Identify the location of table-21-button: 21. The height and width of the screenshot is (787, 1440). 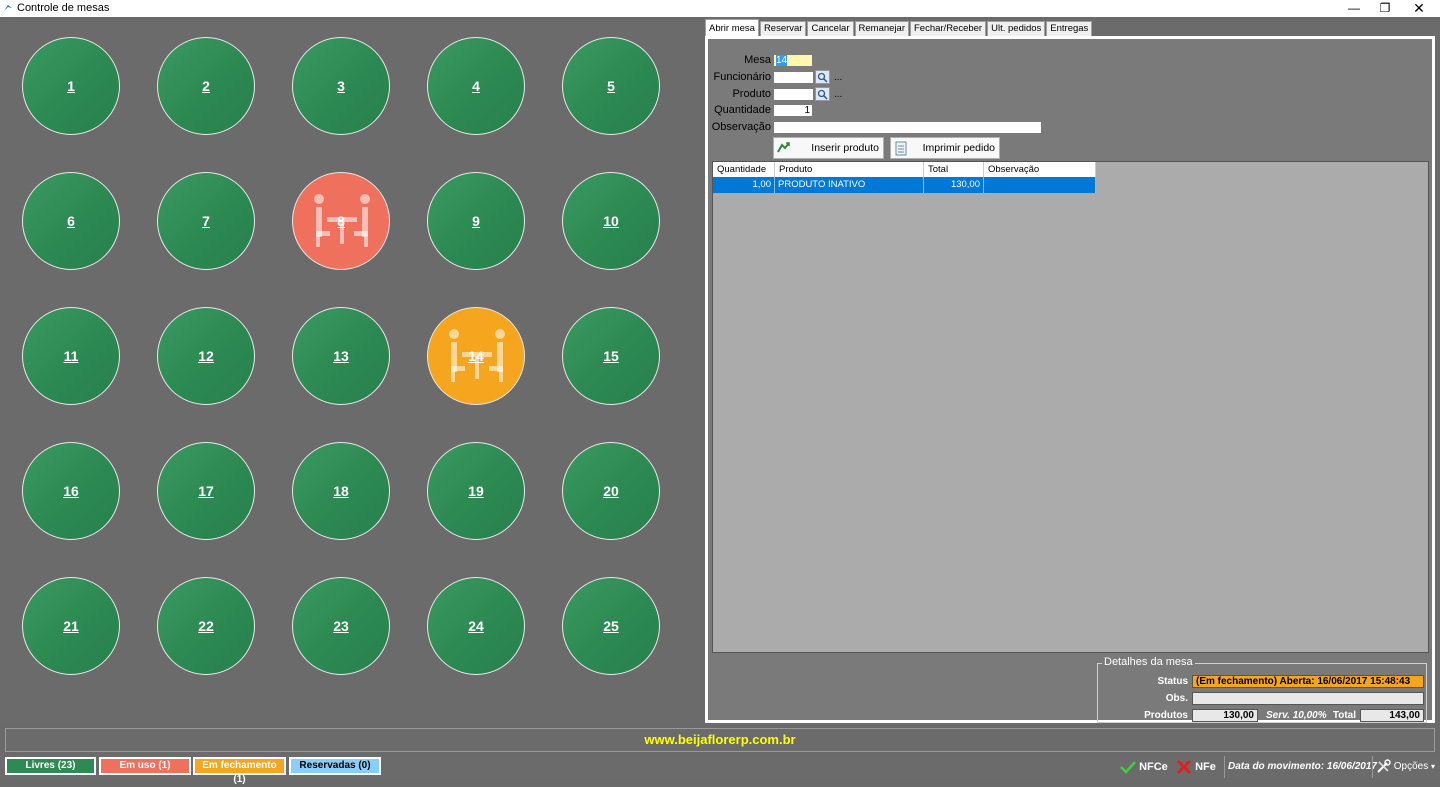
(71, 626).